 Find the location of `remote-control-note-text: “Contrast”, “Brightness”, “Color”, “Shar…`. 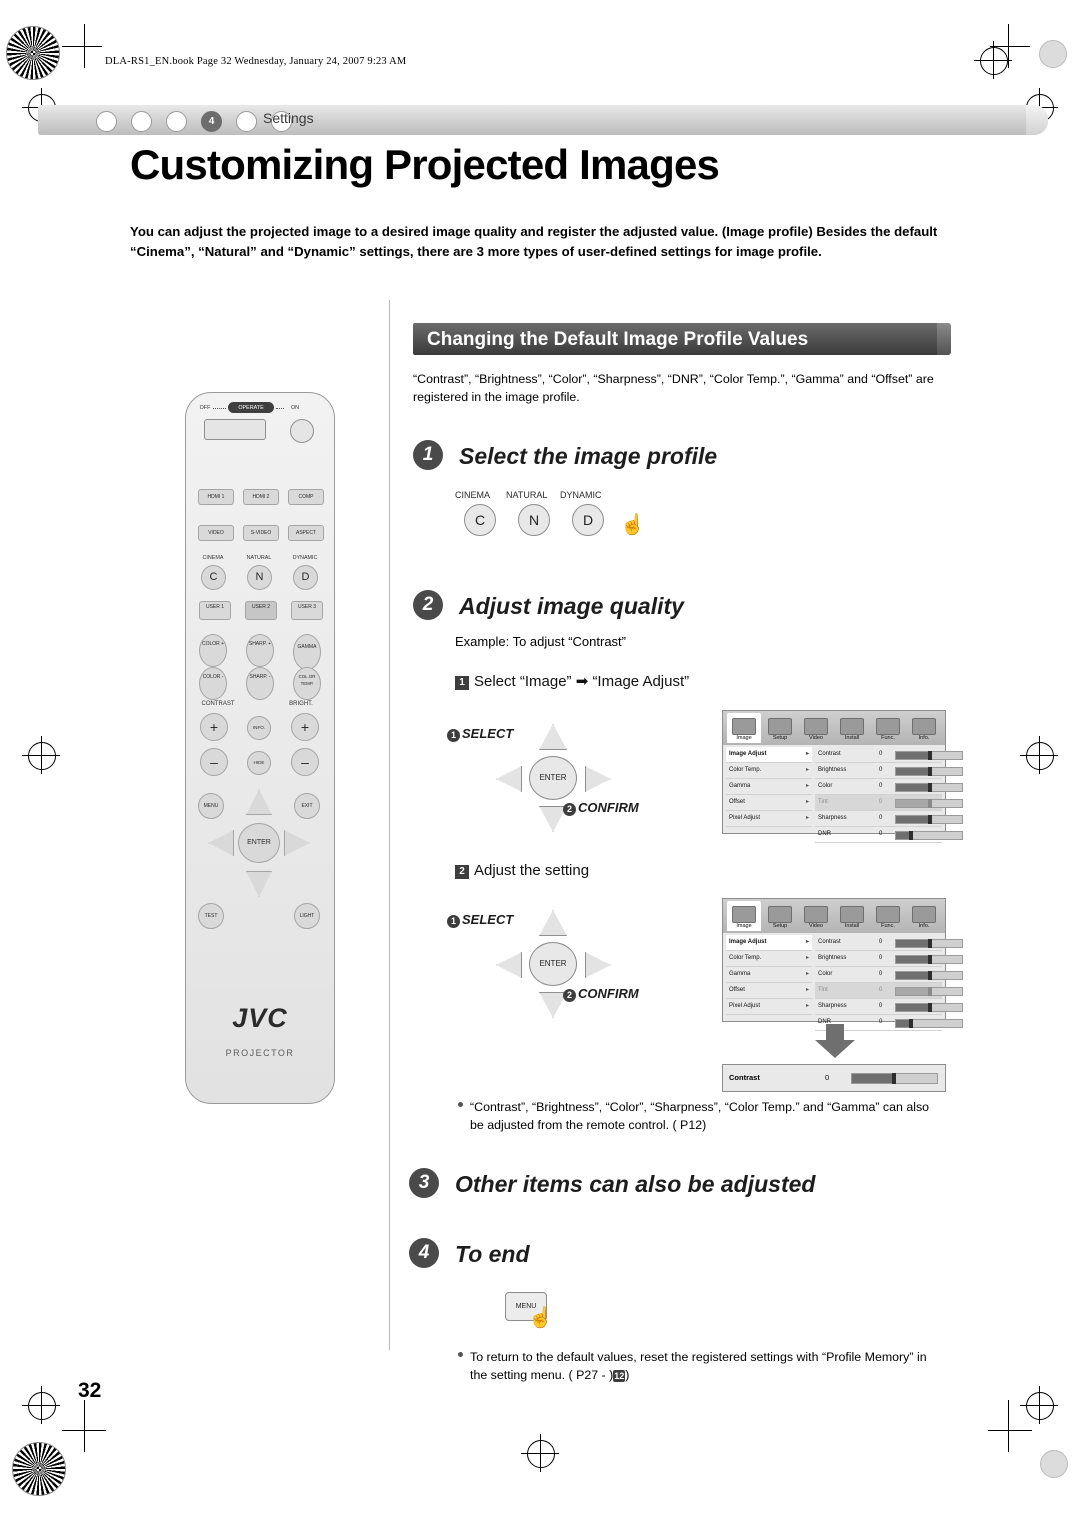

remote-control-note-text: “Contrast”, “Brightness”, “Color”, “Shar… is located at coordinates (700, 1116).